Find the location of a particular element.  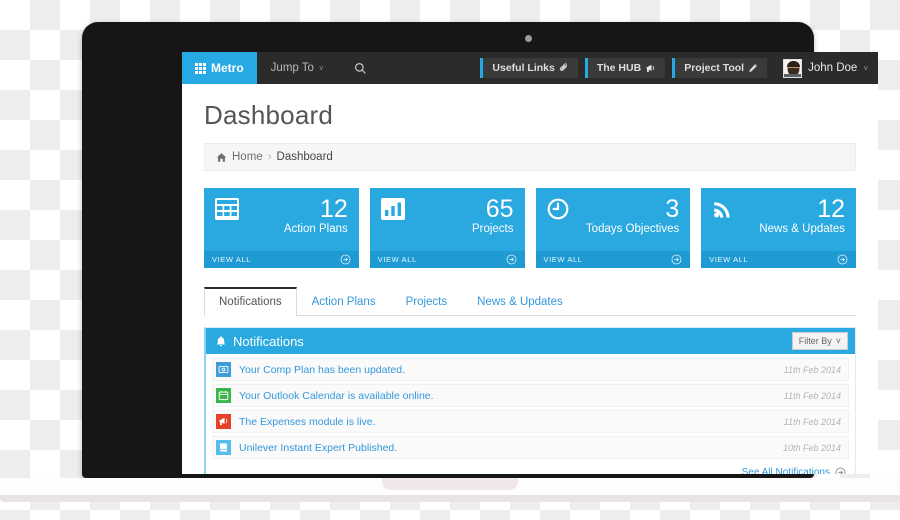

filter-by-label: Filter By is located at coordinates (815, 341).